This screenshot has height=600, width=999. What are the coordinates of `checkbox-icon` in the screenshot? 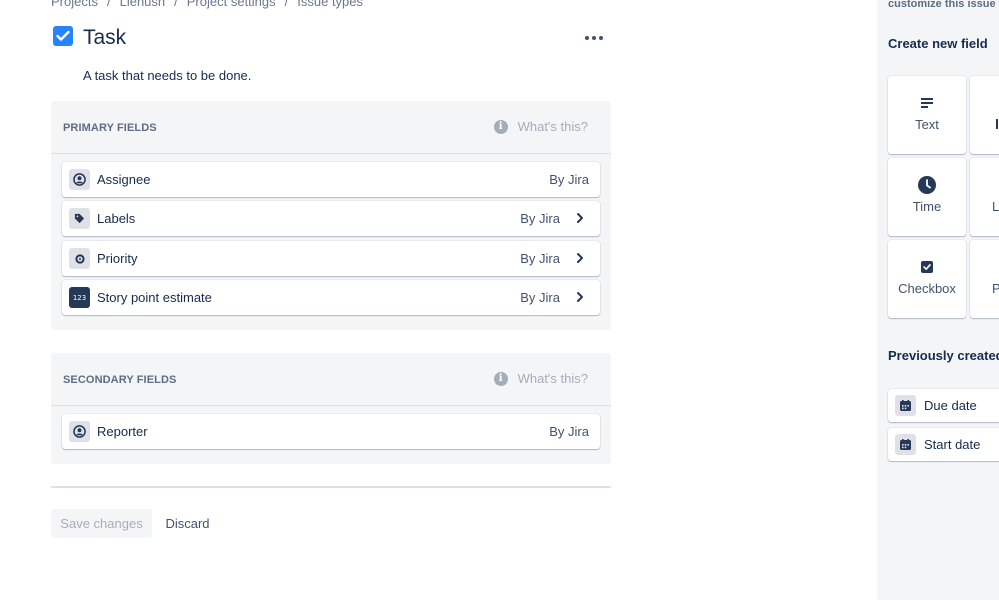 It's located at (927, 267).